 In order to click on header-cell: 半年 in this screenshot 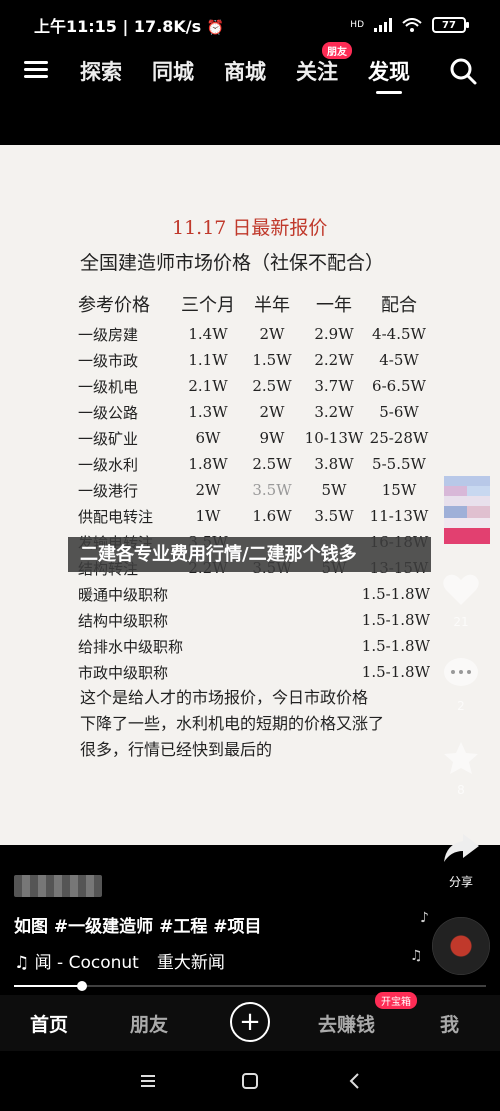, I will do `click(272, 305)`.